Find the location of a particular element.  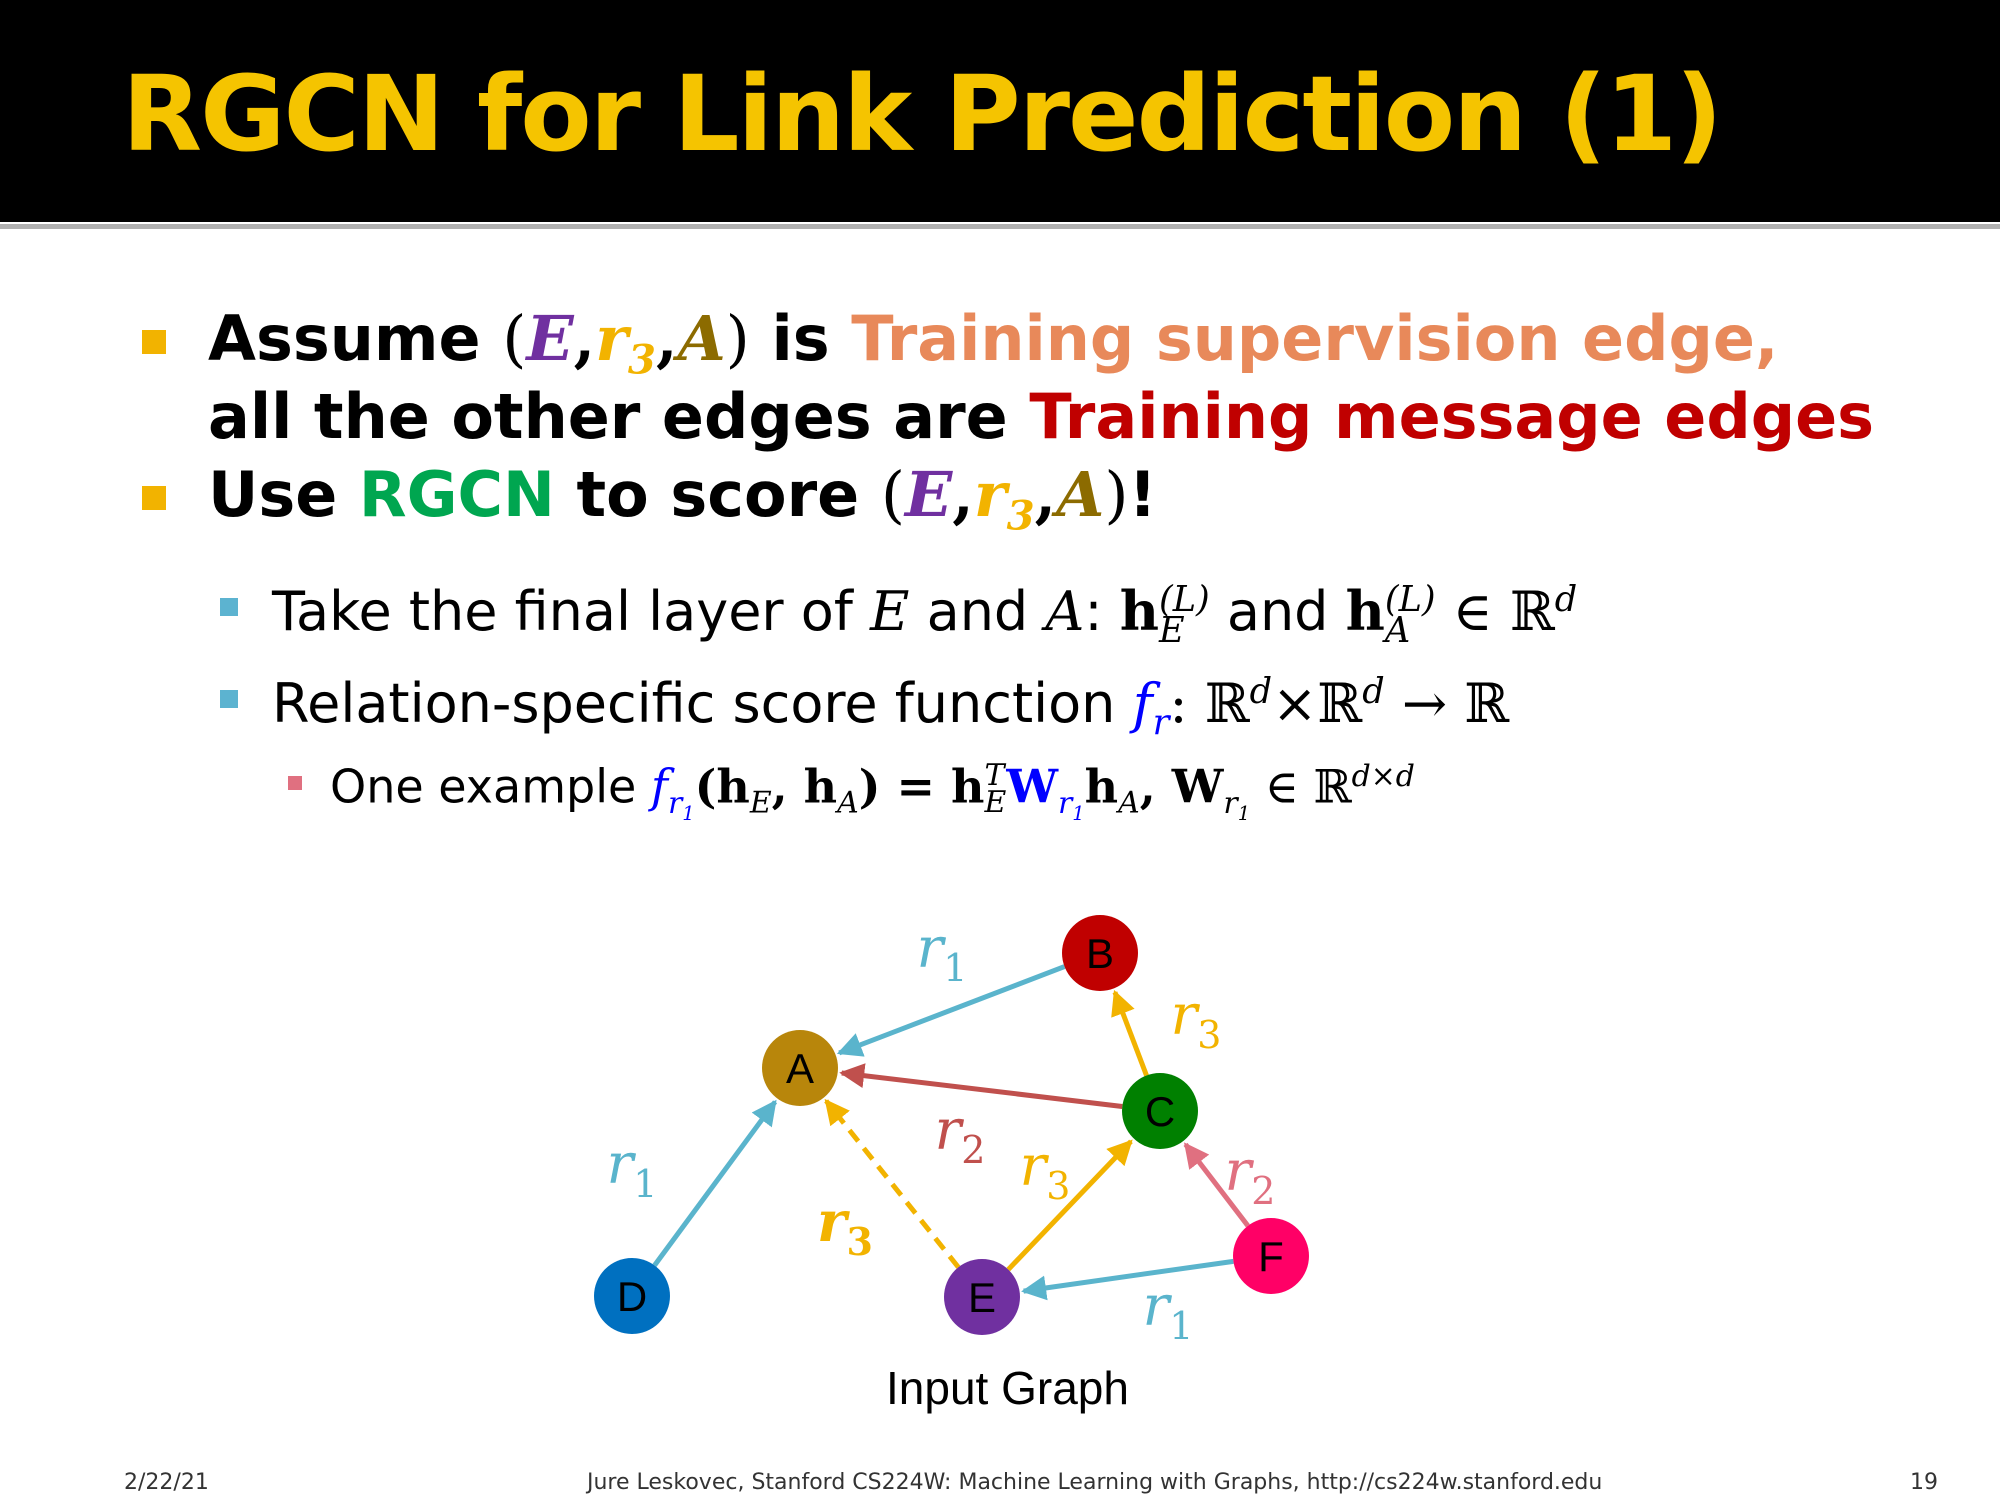

edge-c-to-a is located at coordinates (981, 1086).